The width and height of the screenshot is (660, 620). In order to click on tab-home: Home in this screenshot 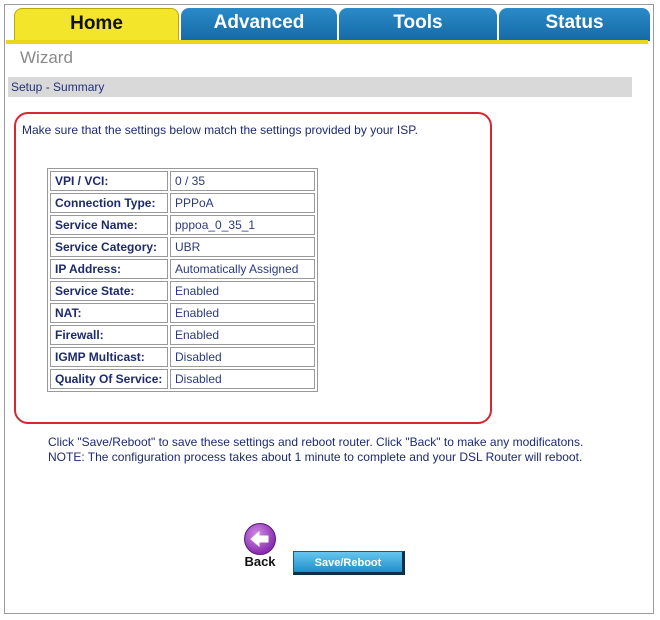, I will do `click(96, 24)`.